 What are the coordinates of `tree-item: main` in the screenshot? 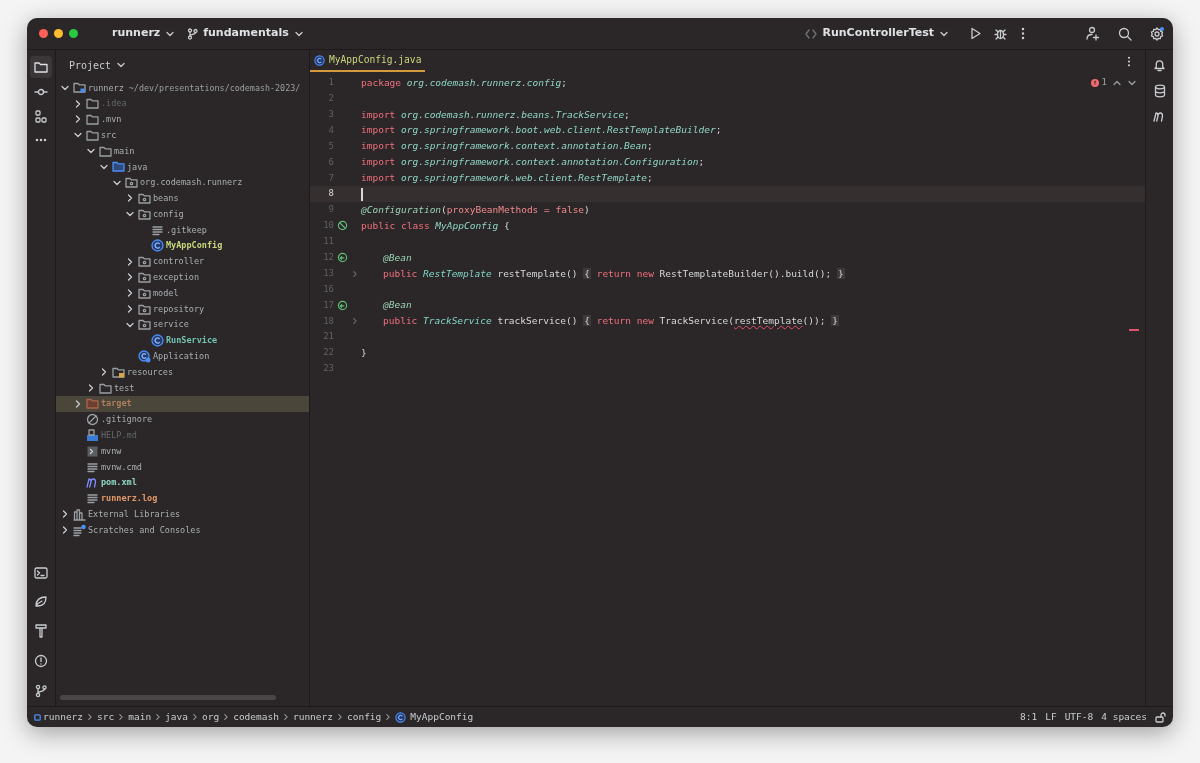 It's located at (182, 151).